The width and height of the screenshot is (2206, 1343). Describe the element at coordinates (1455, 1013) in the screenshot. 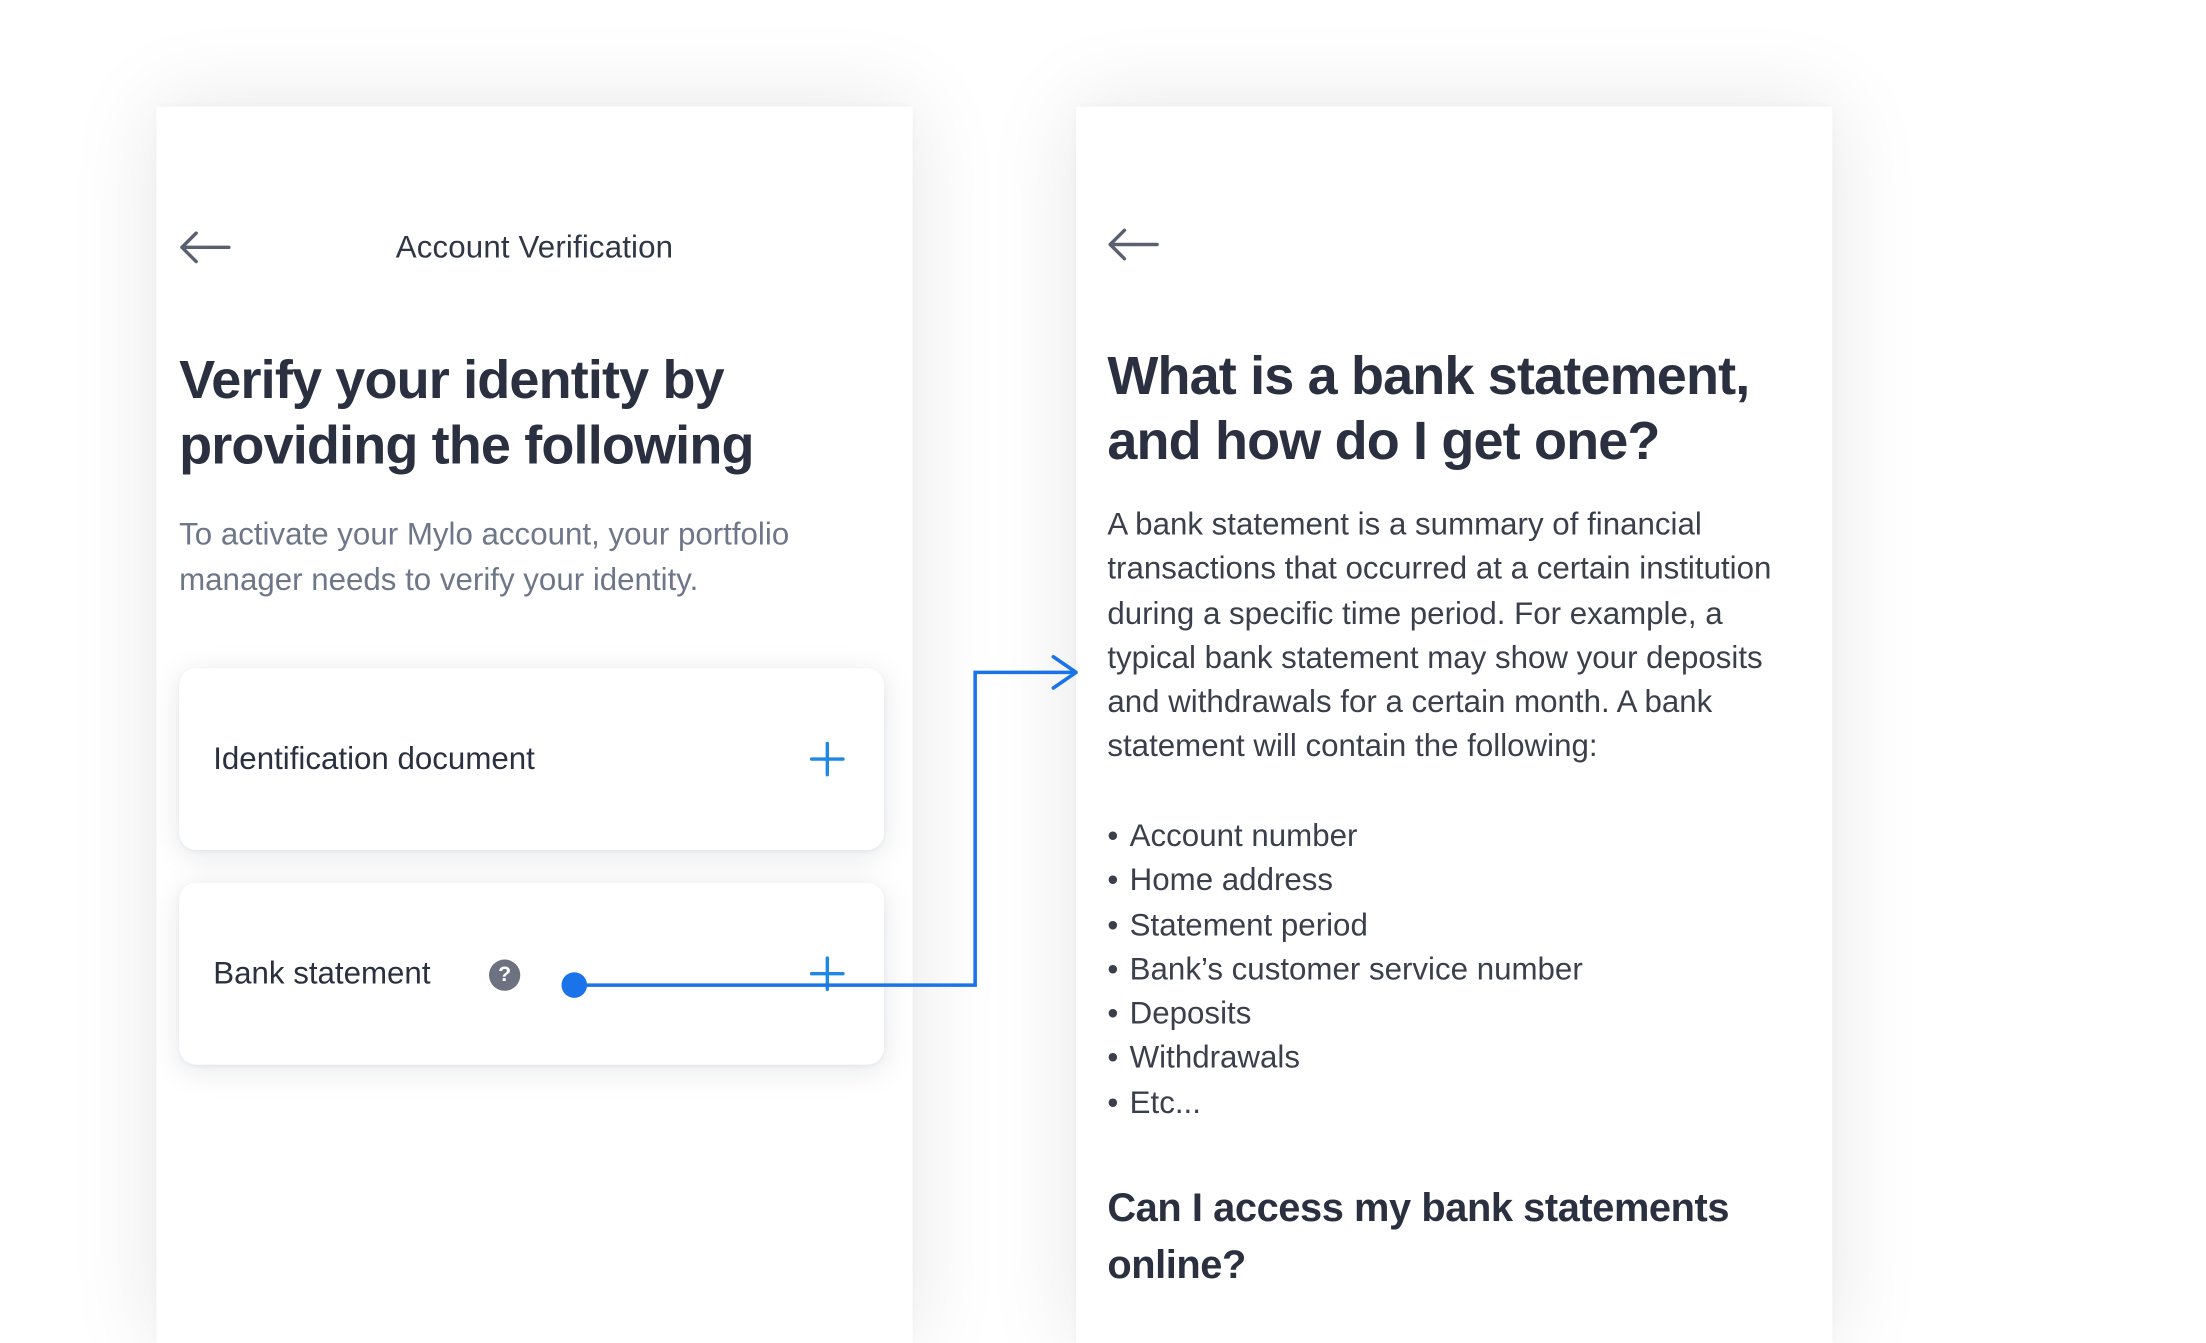

I see `list-item: Deposits` at that location.